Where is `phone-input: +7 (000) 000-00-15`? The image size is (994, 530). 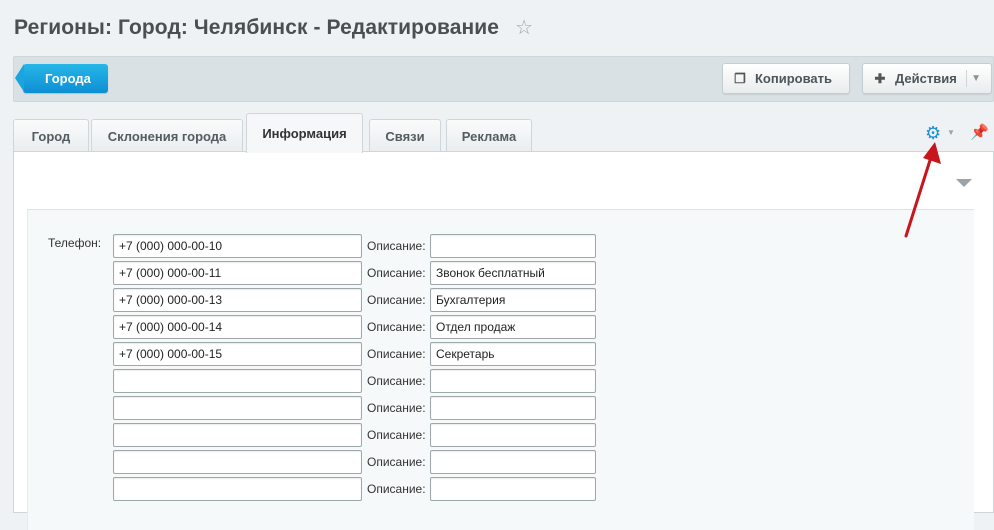
phone-input: +7 (000) 000-00-15 is located at coordinates (237, 354).